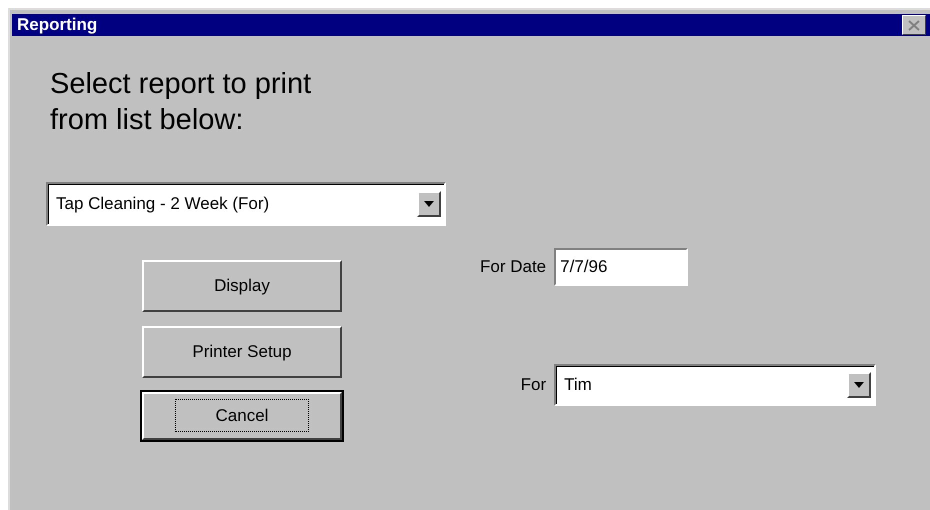 The width and height of the screenshot is (930, 510). I want to click on window-title: Reporting, so click(57, 25).